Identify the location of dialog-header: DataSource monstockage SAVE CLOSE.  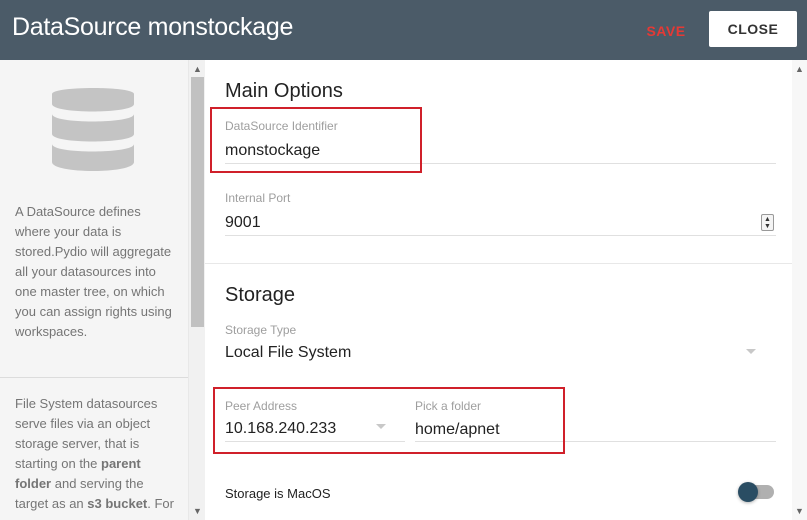
(403, 30).